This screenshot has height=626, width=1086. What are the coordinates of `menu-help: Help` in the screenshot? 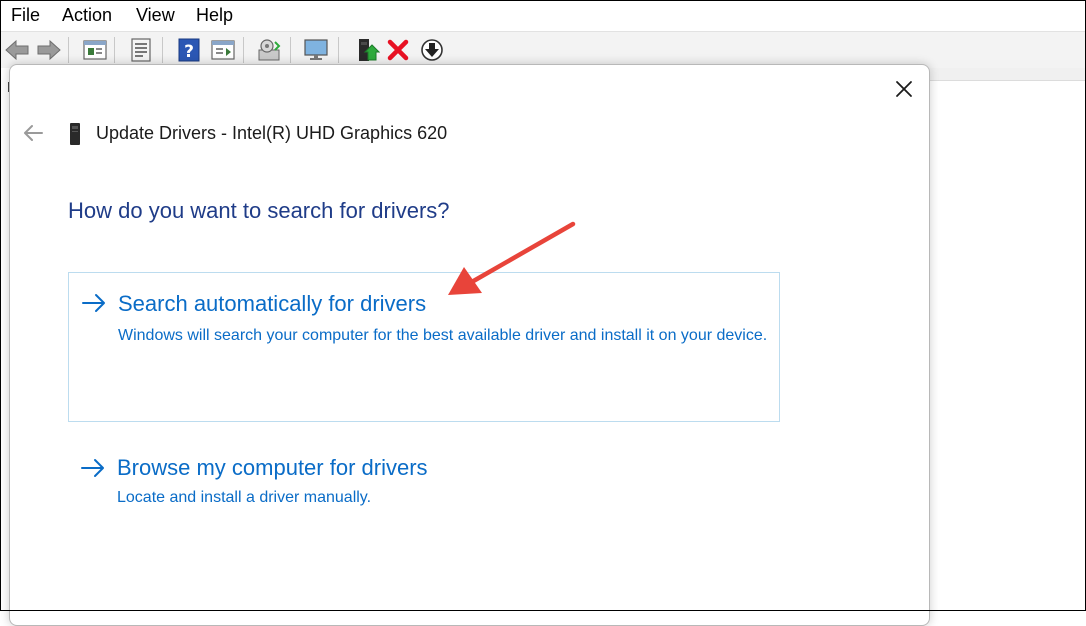 It's located at (214, 15).